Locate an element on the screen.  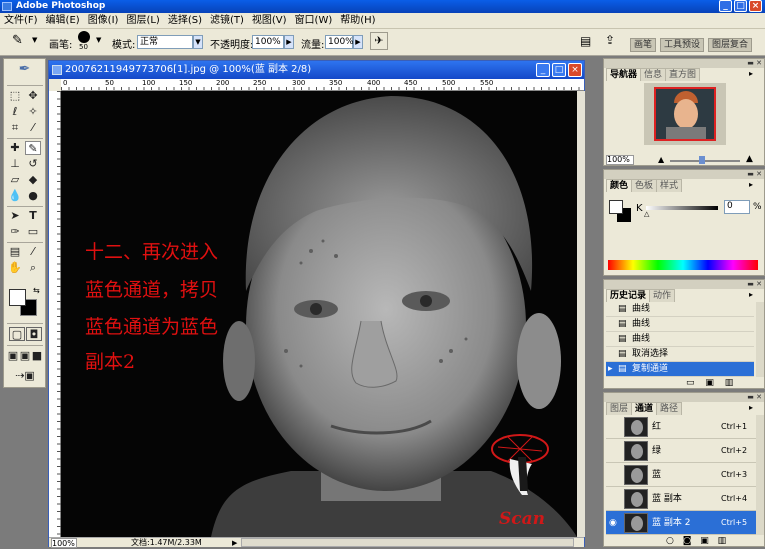
well-tab-layer-comps: 图层复合 is located at coordinates (730, 45).